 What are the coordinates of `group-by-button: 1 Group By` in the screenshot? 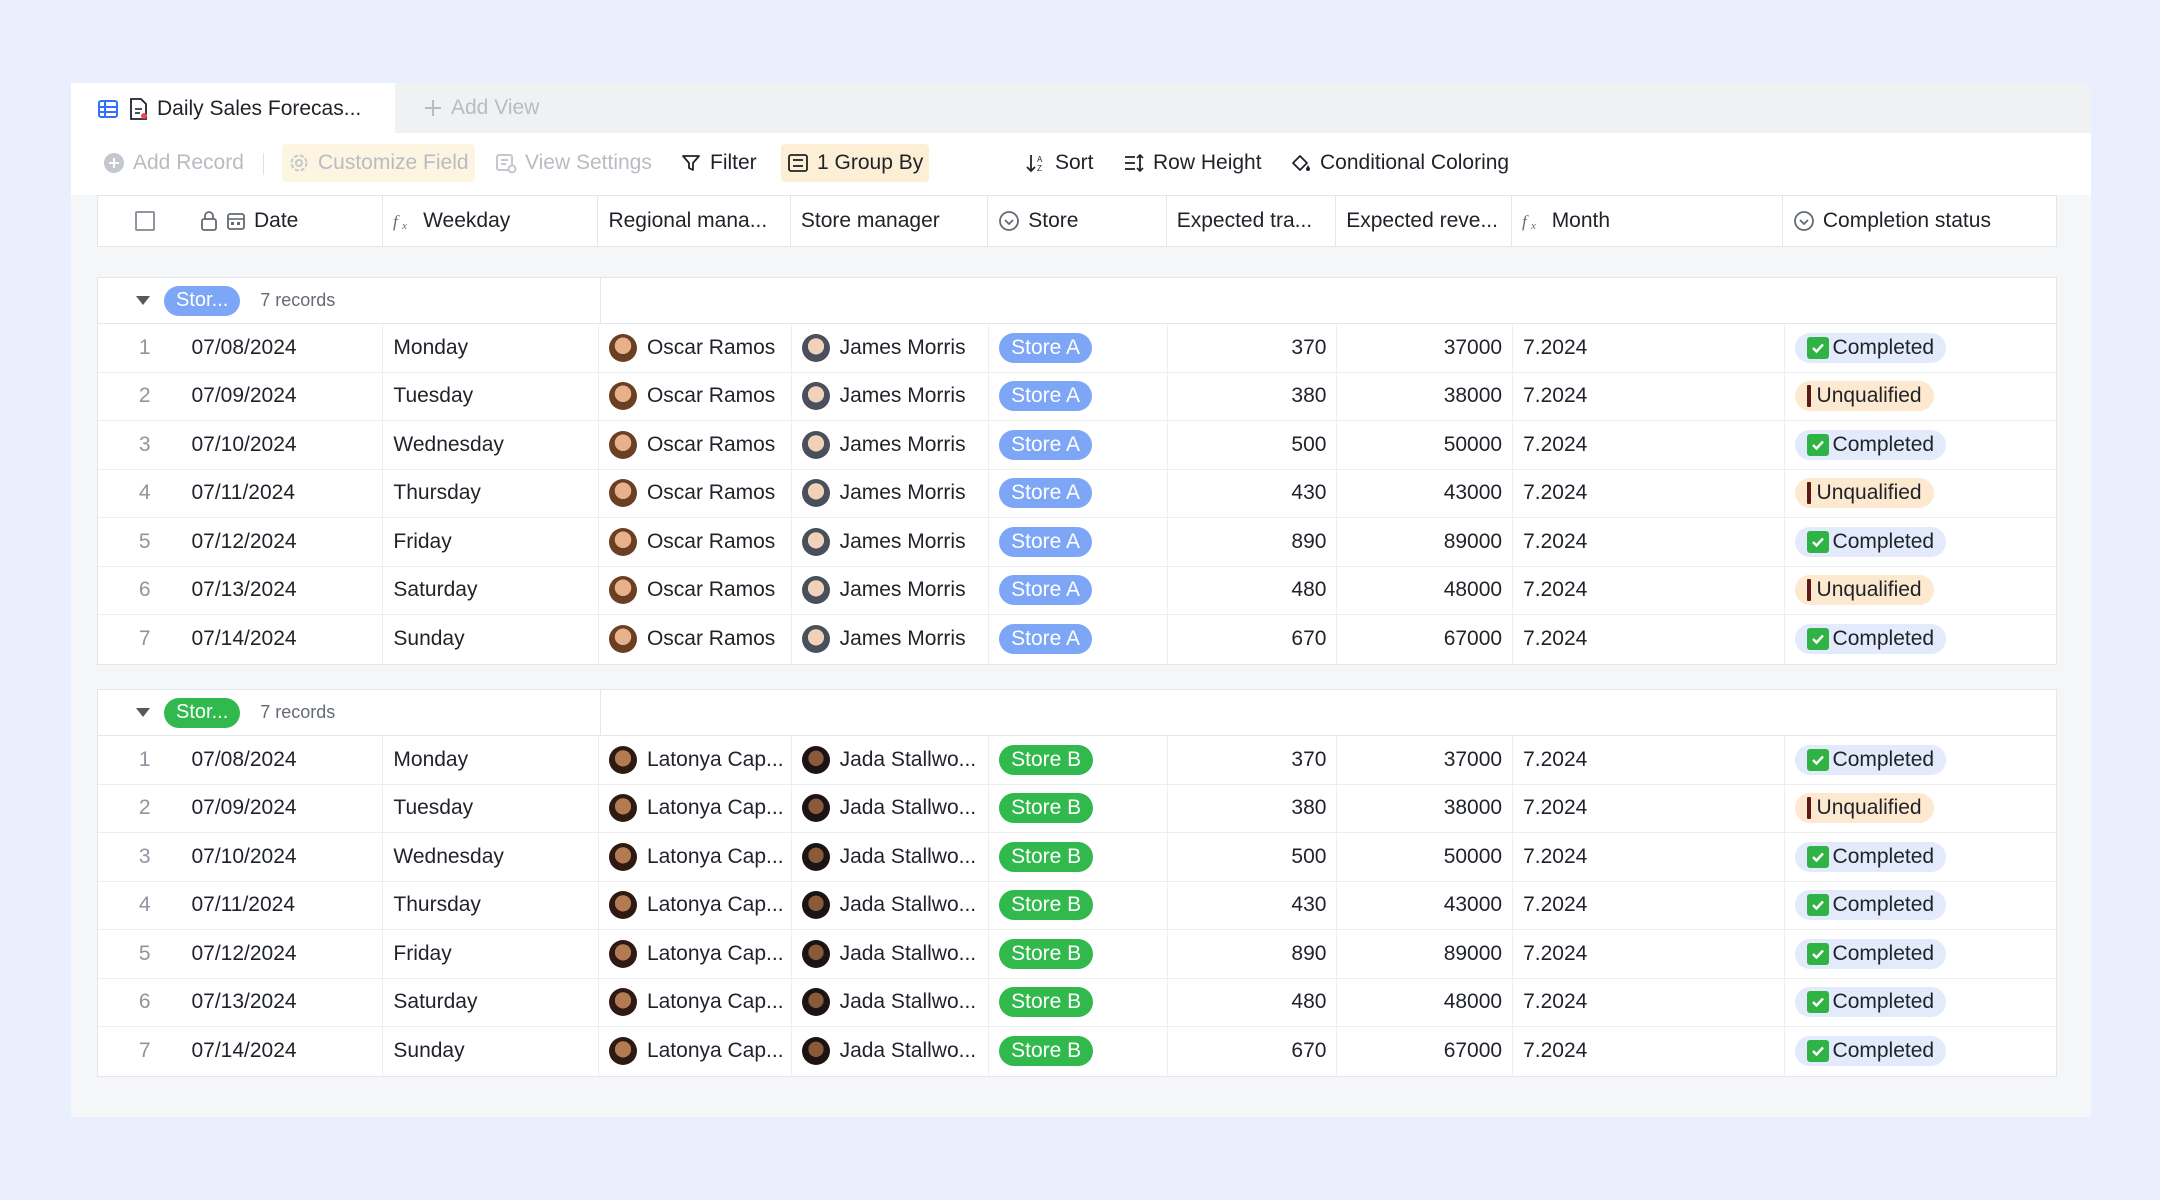 It's located at (855, 163).